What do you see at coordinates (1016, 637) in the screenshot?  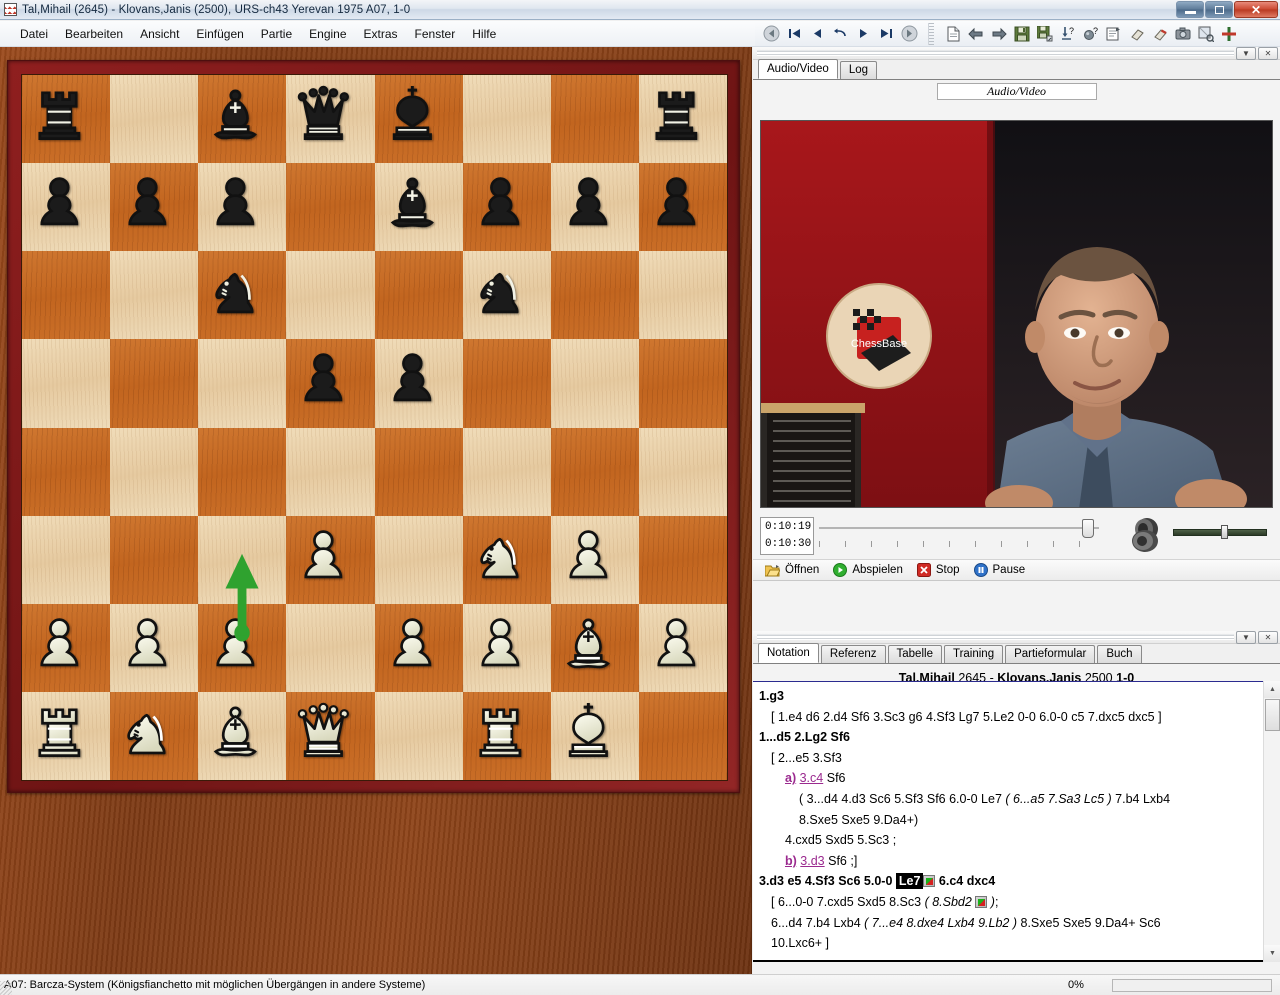 I see `notation-panel-title-bar: ▼ ✕` at bounding box center [1016, 637].